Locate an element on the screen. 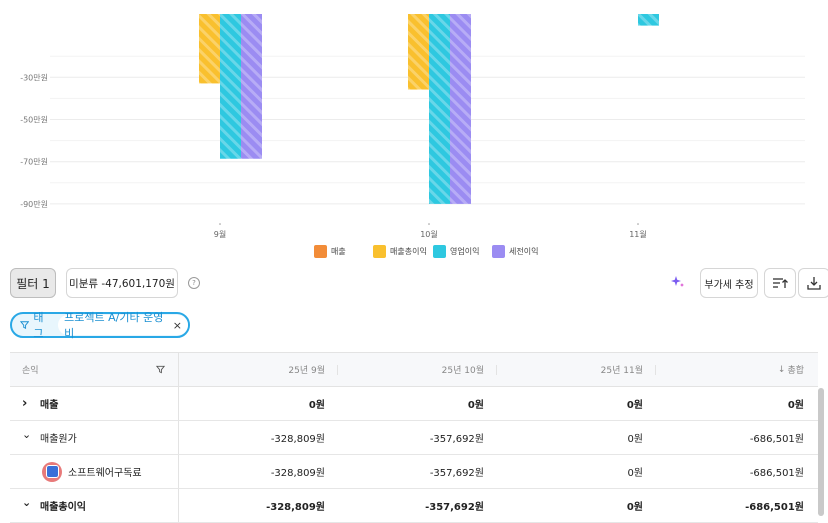 This screenshot has height=523, width=828. tag-filter-label: 태그 is located at coordinates (38, 325).